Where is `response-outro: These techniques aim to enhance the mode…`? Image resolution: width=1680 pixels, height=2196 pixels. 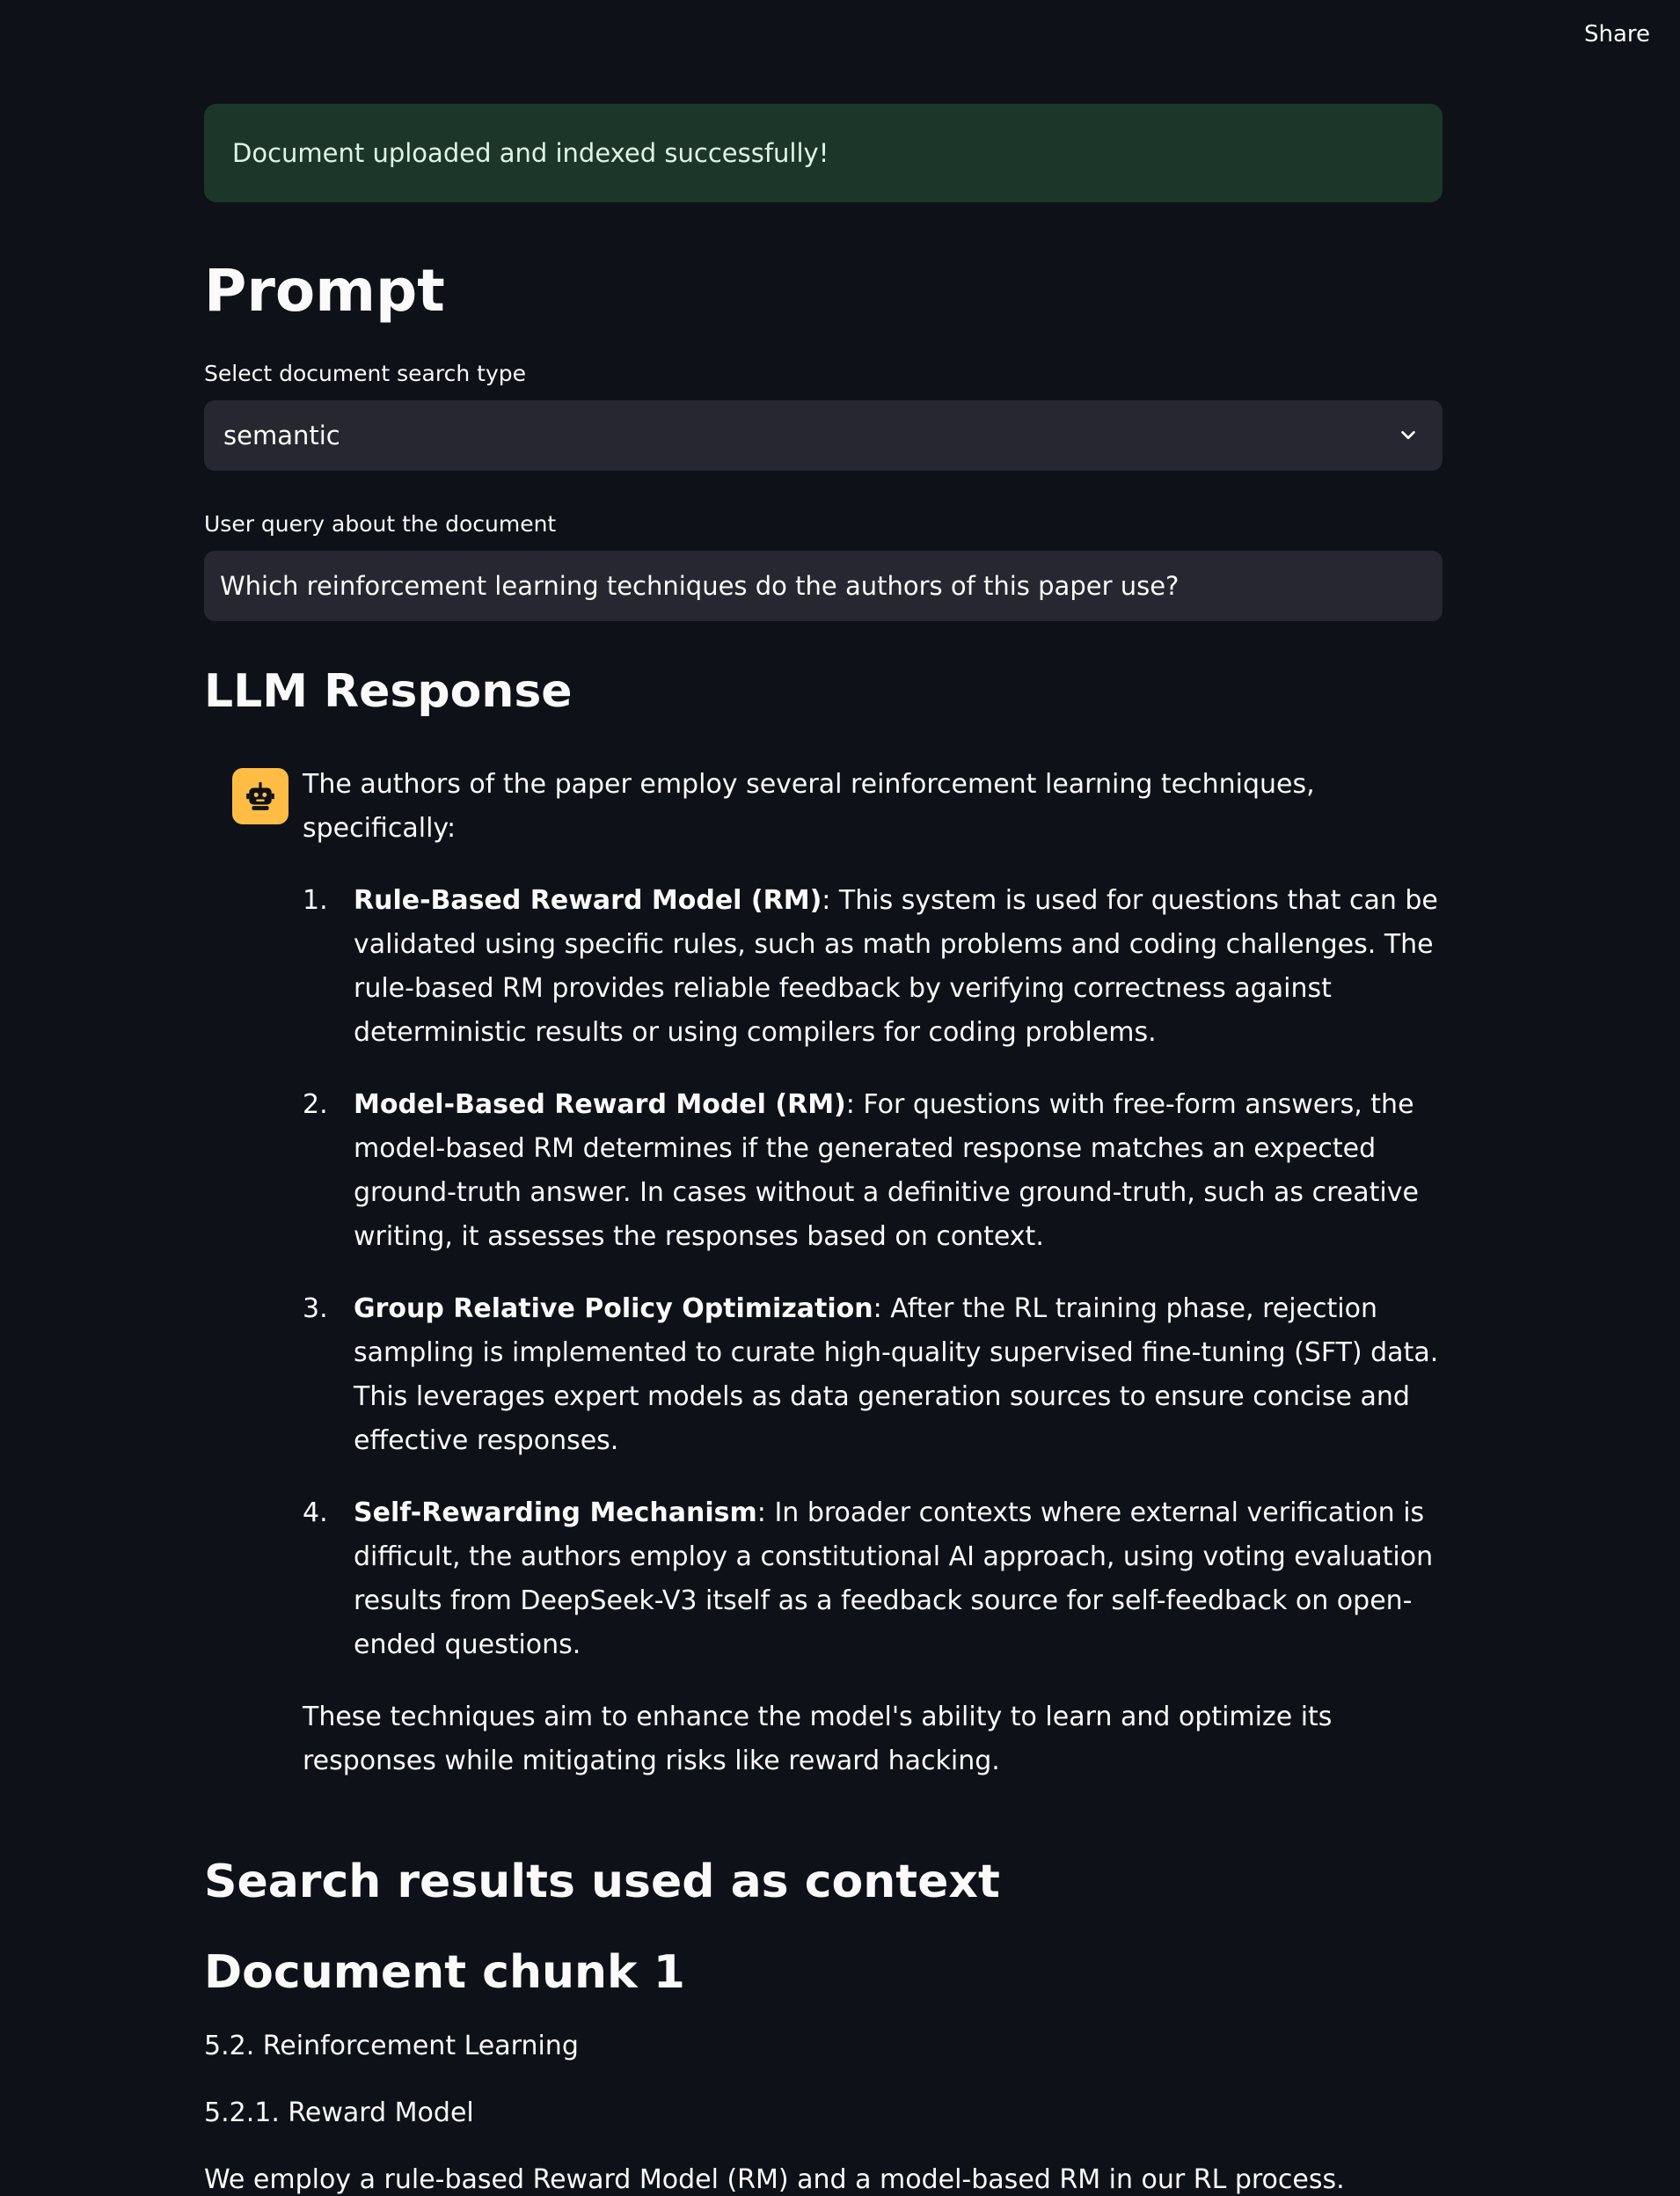
response-outro: These techniques aim to enhance the mode… is located at coordinates (818, 1739).